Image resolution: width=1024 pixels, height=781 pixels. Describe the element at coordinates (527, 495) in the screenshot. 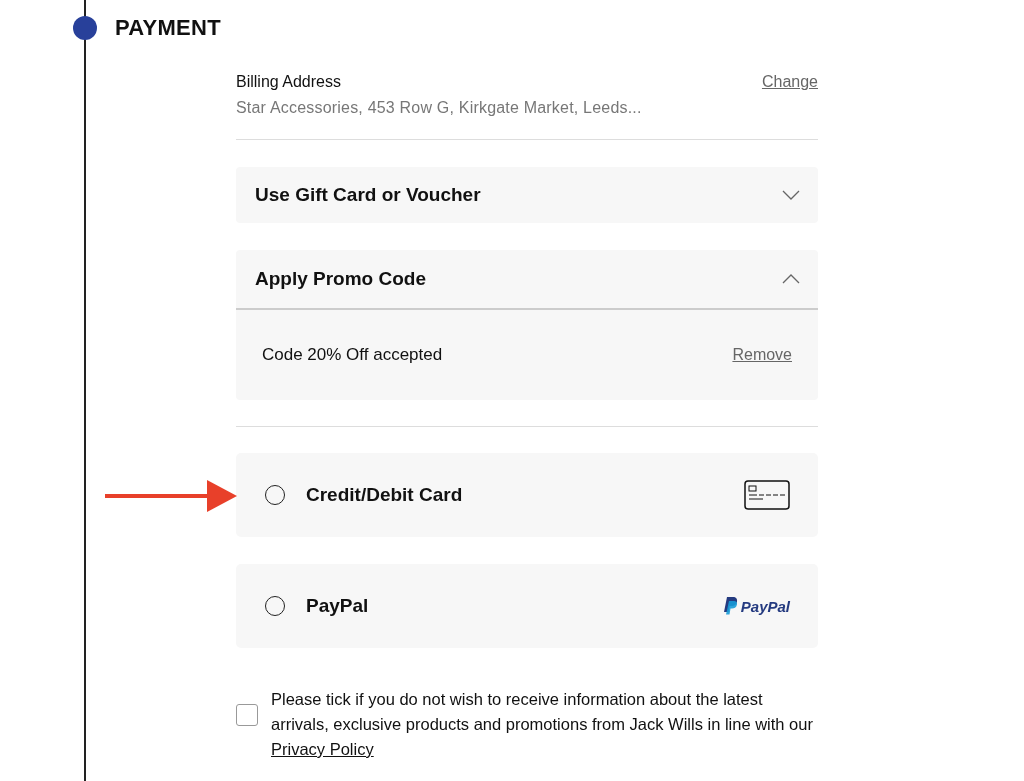

I see `payment-option: Credit/Debit Card` at that location.